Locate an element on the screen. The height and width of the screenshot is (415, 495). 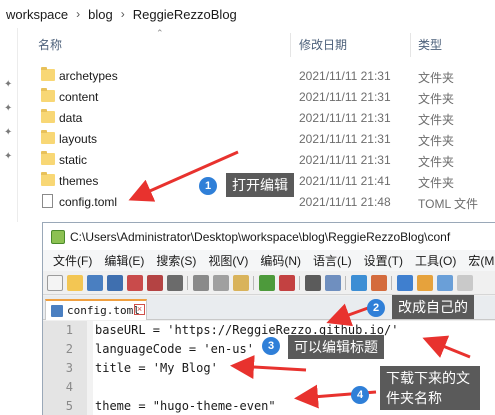
tab-config-toml: config.toml × is located at coordinates (96, 309).